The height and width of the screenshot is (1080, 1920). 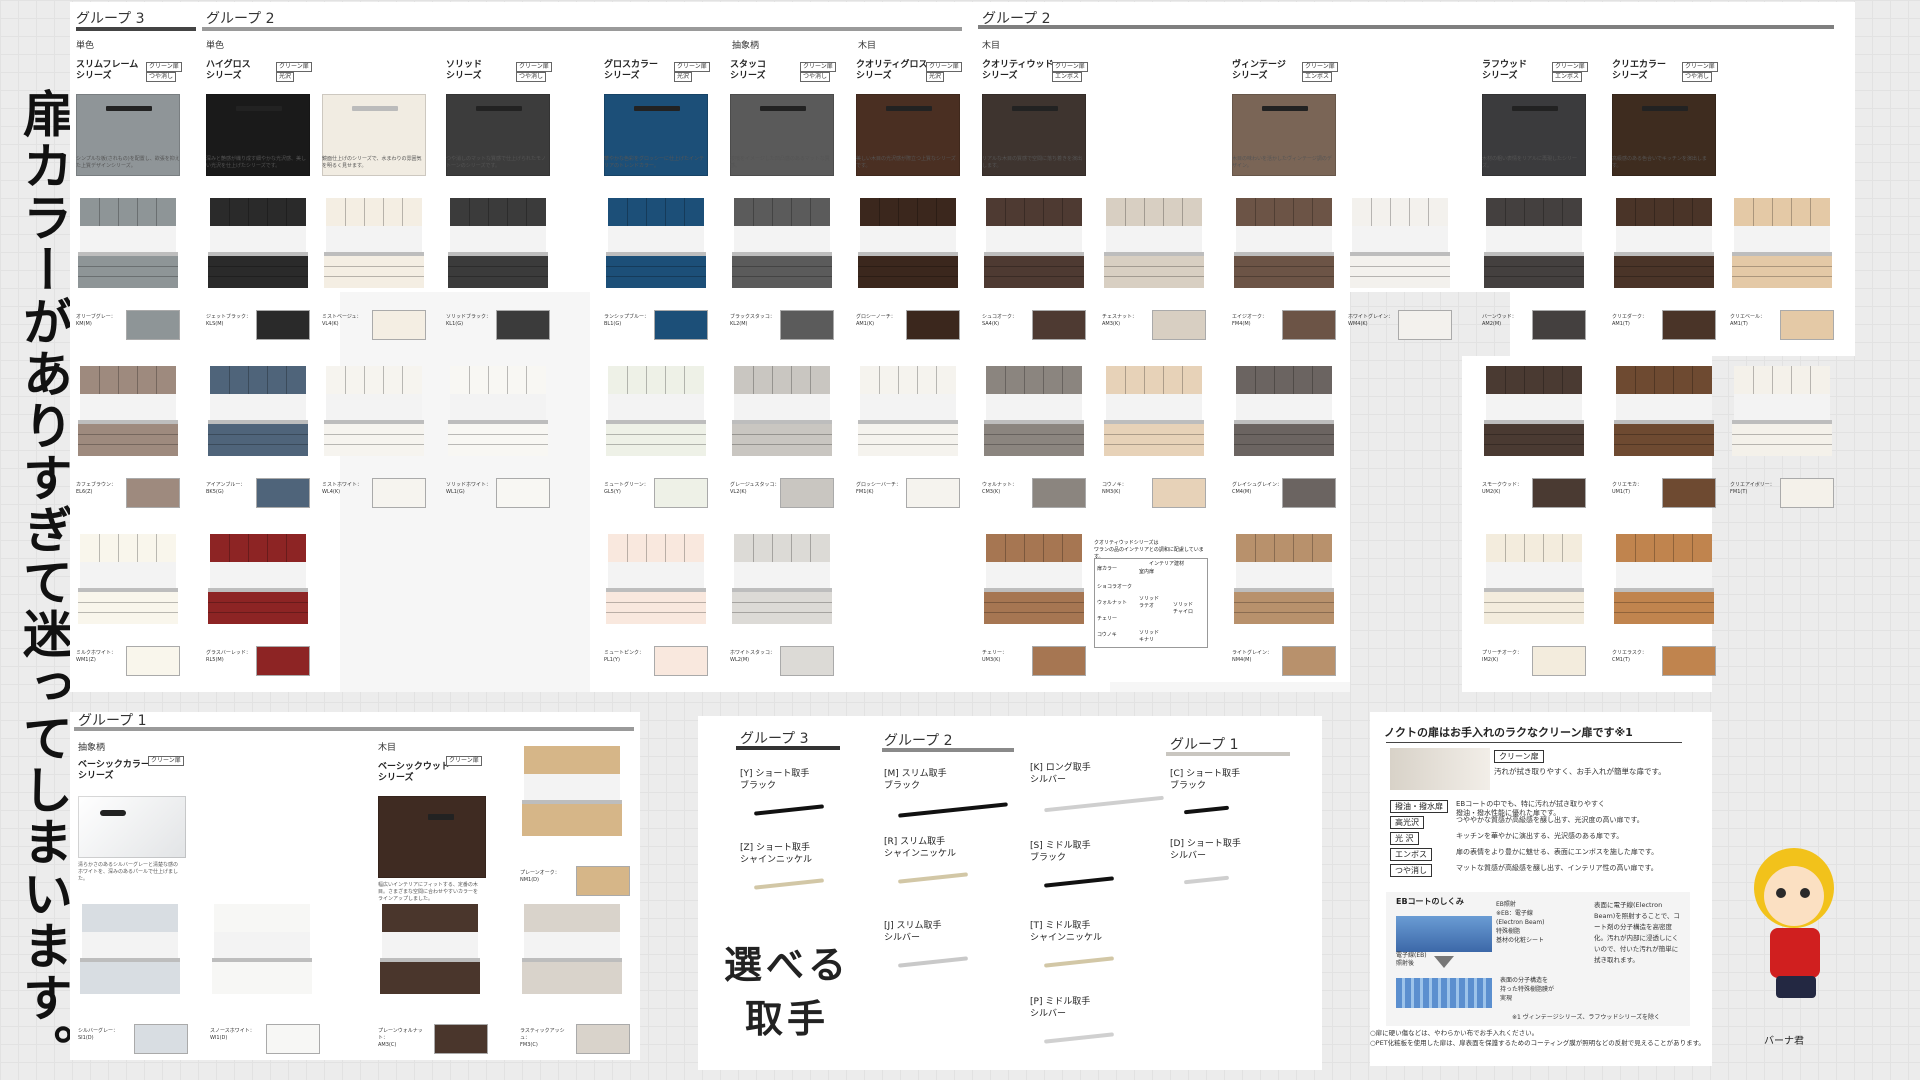 What do you see at coordinates (1406, 27) in the screenshot?
I see `group2-right-rule` at bounding box center [1406, 27].